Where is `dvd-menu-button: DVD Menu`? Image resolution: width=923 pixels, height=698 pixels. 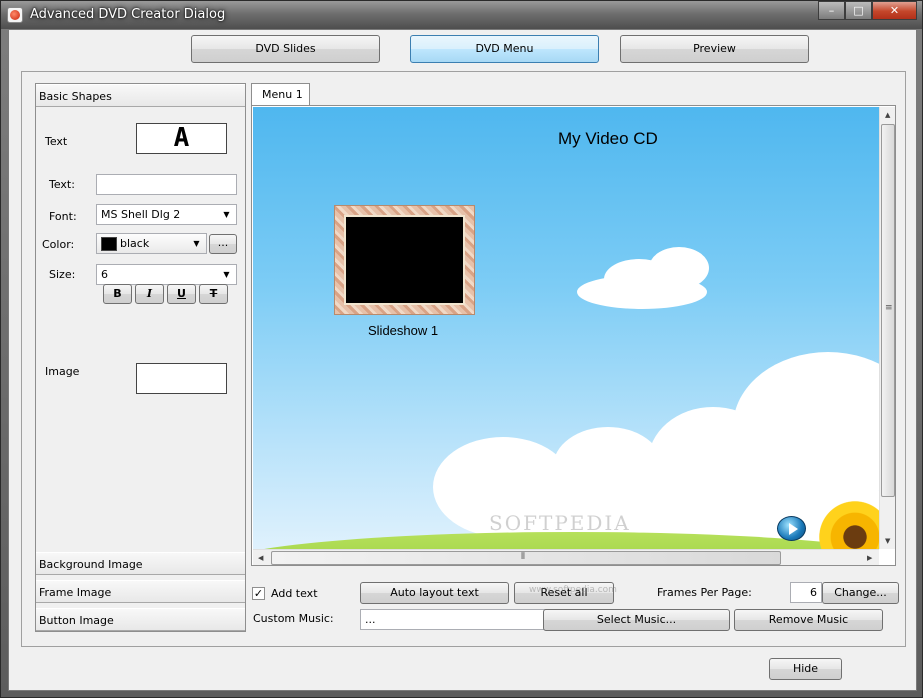
dvd-menu-button: DVD Menu is located at coordinates (504, 49).